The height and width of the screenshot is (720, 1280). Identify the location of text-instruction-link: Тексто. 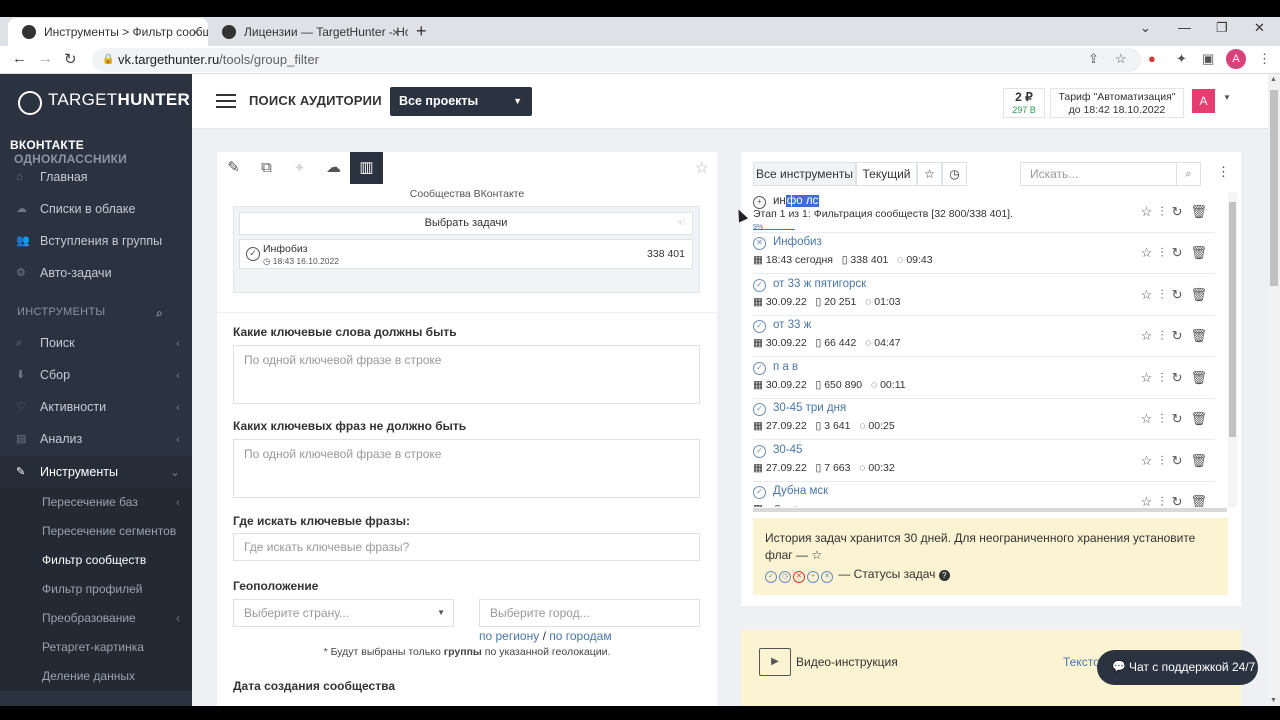
(1081, 662).